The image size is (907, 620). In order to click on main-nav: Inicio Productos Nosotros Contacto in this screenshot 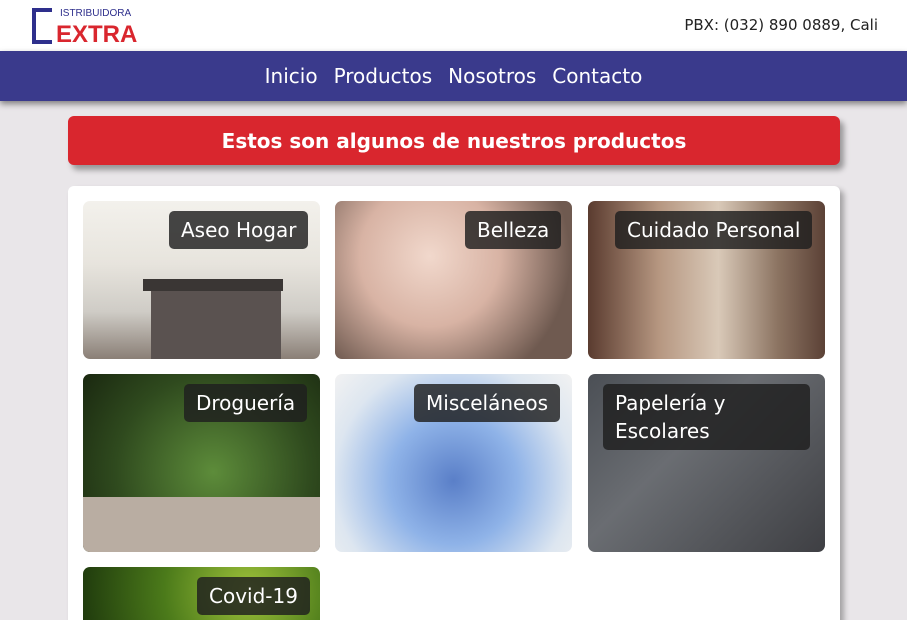, I will do `click(453, 76)`.